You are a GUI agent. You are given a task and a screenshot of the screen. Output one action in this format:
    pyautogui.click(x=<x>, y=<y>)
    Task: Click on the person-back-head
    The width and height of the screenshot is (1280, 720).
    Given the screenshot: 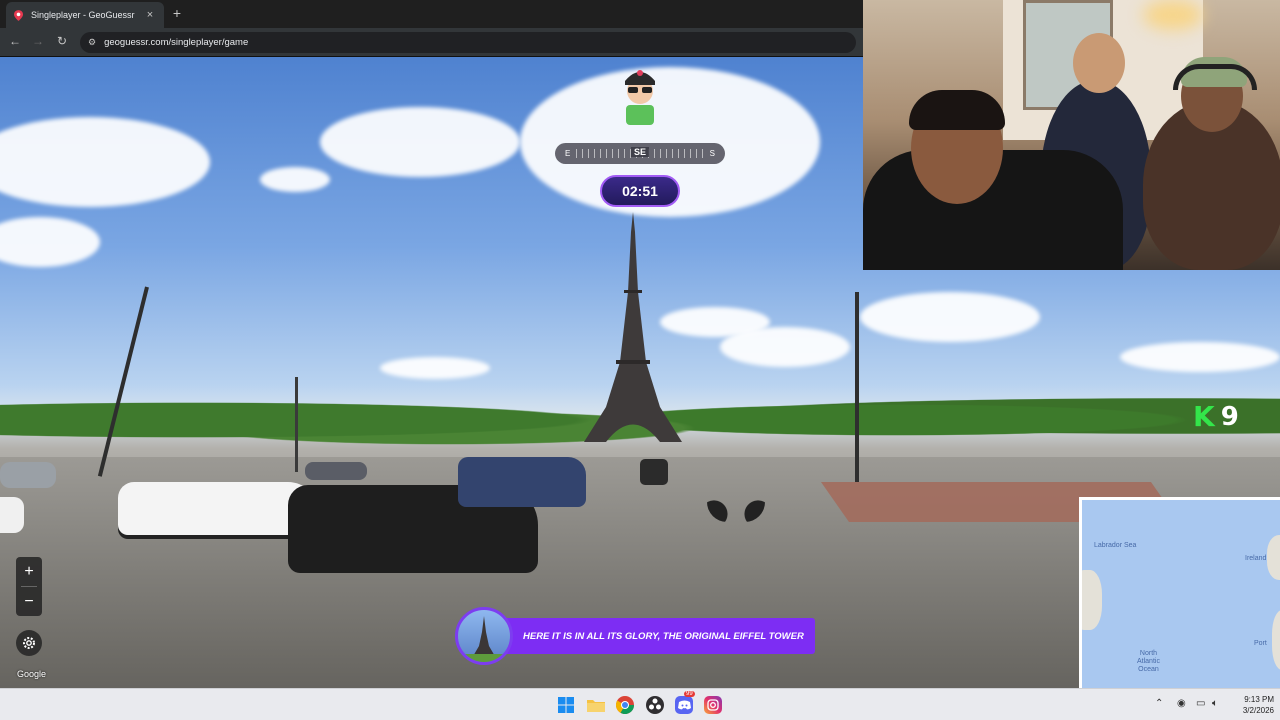 What is the action you would take?
    pyautogui.click(x=1099, y=63)
    